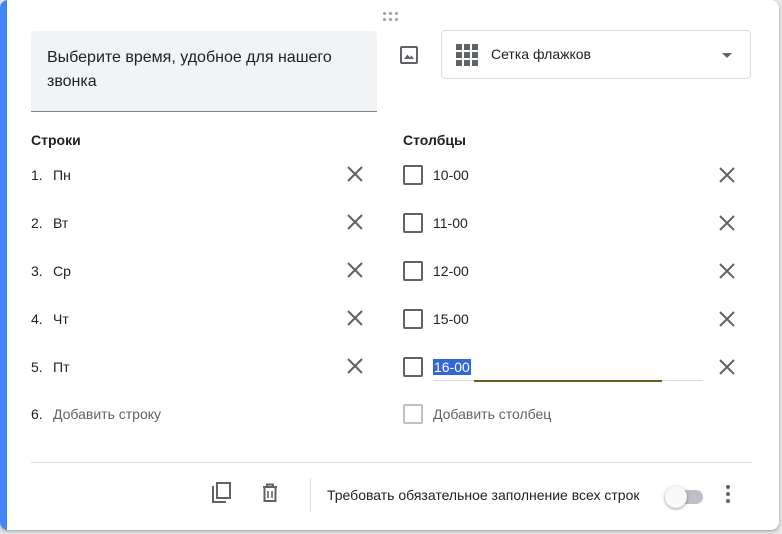  I want to click on required-toggle, so click(684, 497).